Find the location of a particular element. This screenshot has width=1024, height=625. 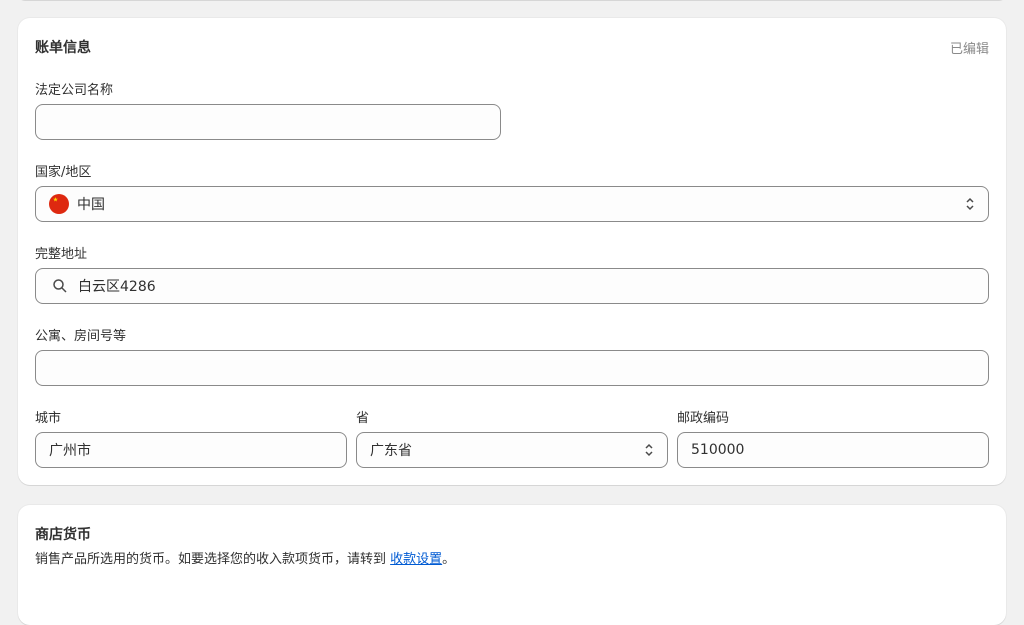

postal-label: 邮政编码 is located at coordinates (703, 418).